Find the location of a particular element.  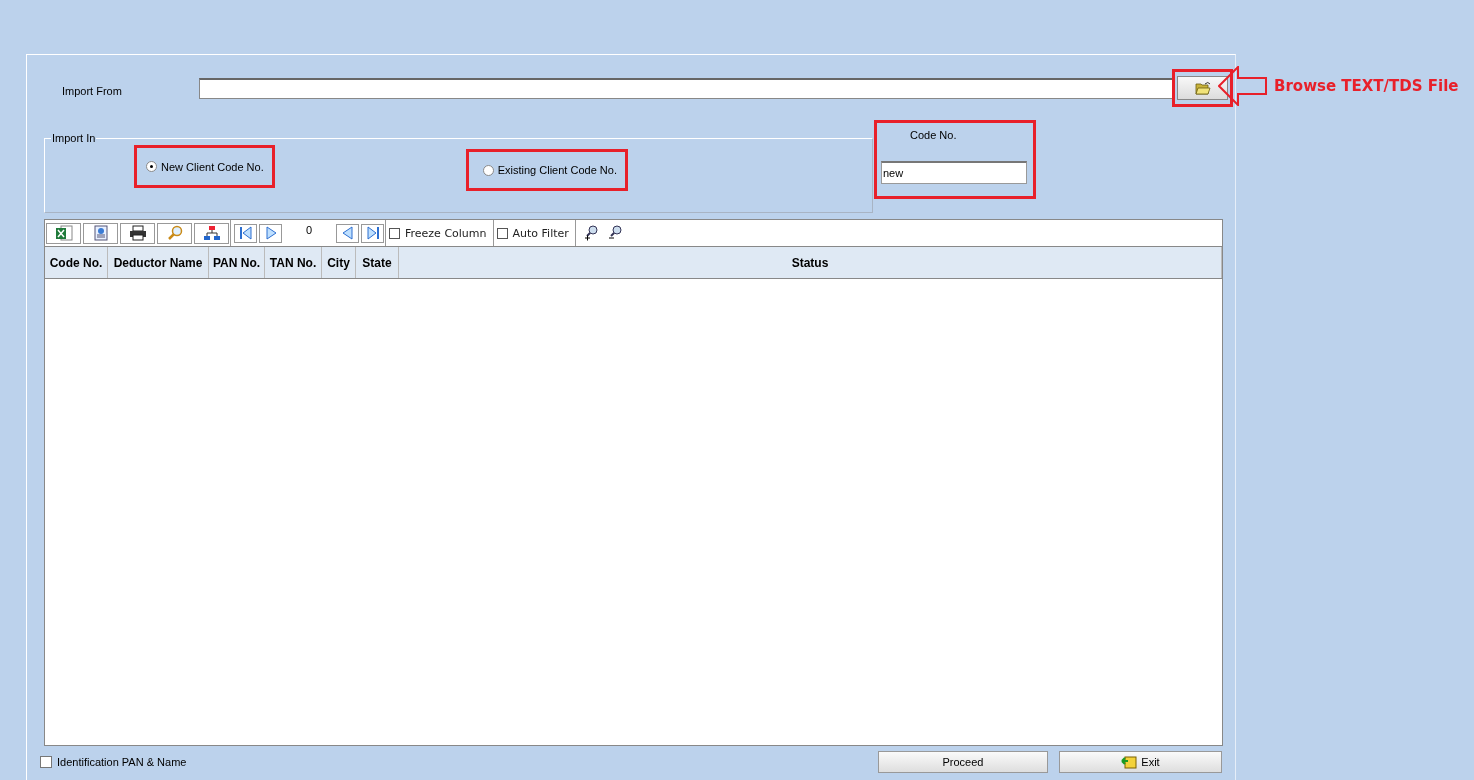

annotation-text: Browse TEXT/TDS File is located at coordinates (1366, 86).